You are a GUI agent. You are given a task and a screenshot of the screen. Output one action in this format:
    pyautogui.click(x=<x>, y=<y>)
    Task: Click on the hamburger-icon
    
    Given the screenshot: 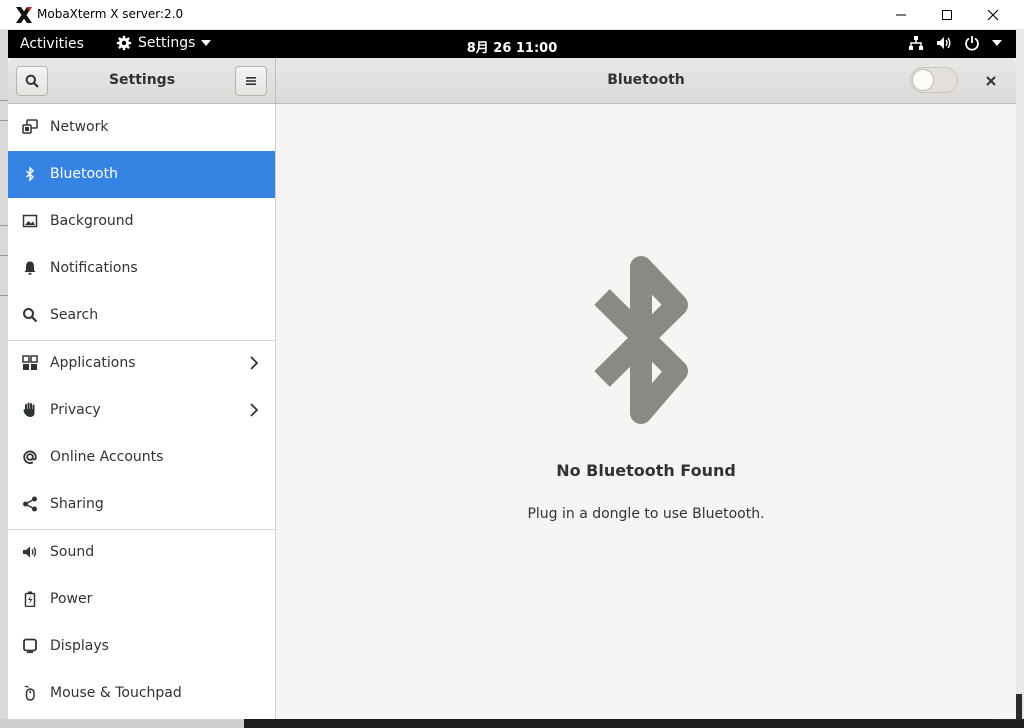 What is the action you would take?
    pyautogui.click(x=251, y=81)
    